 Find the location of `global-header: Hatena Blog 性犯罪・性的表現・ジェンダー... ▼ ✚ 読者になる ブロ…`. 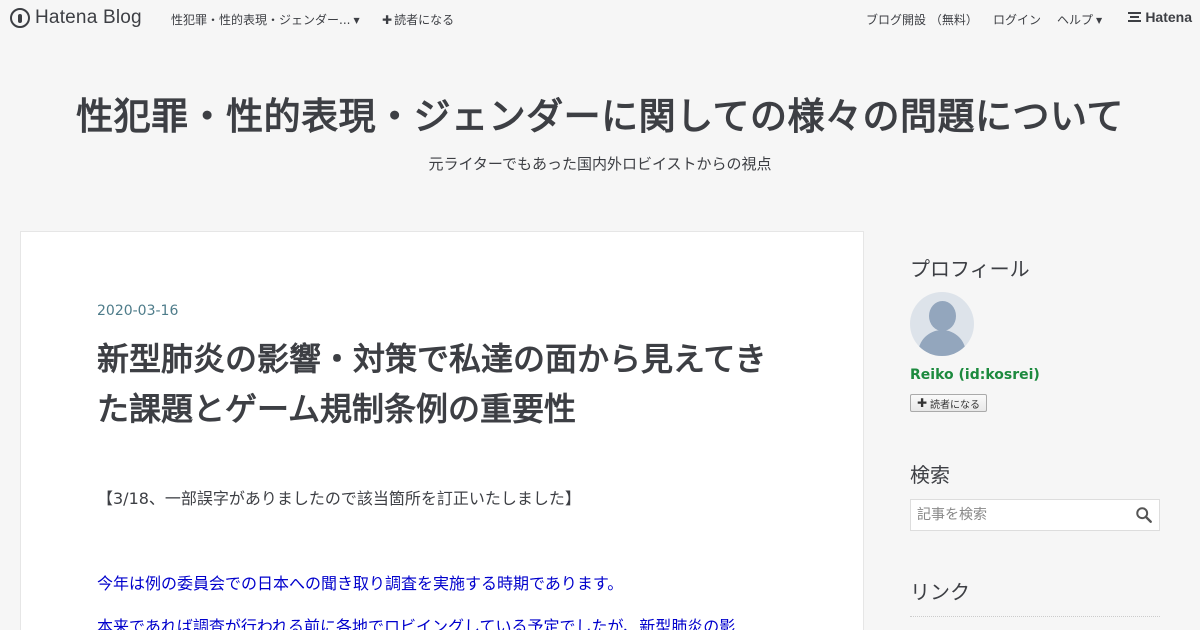

global-header: Hatena Blog 性犯罪・性的表現・ジェンダー... ▼ ✚ 読者になる ブロ… is located at coordinates (600, 18).